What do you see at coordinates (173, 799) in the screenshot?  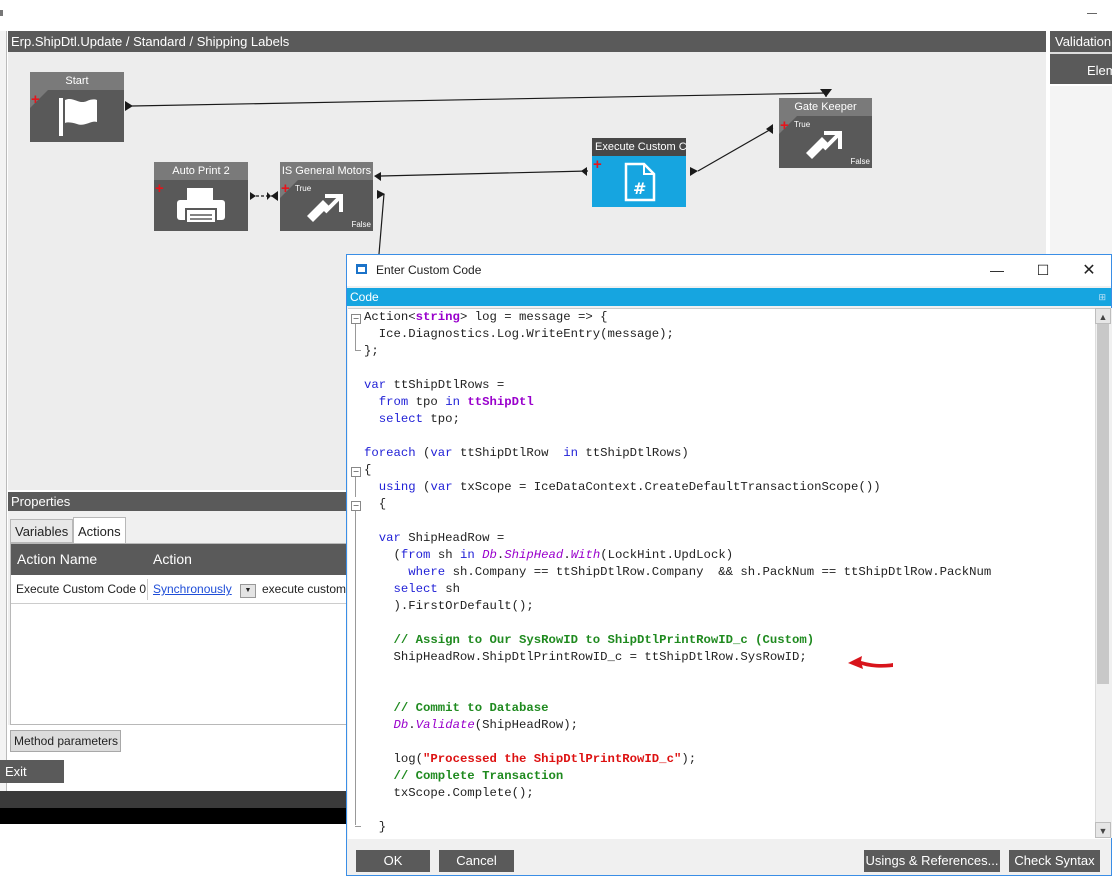 I see `status-strip` at bounding box center [173, 799].